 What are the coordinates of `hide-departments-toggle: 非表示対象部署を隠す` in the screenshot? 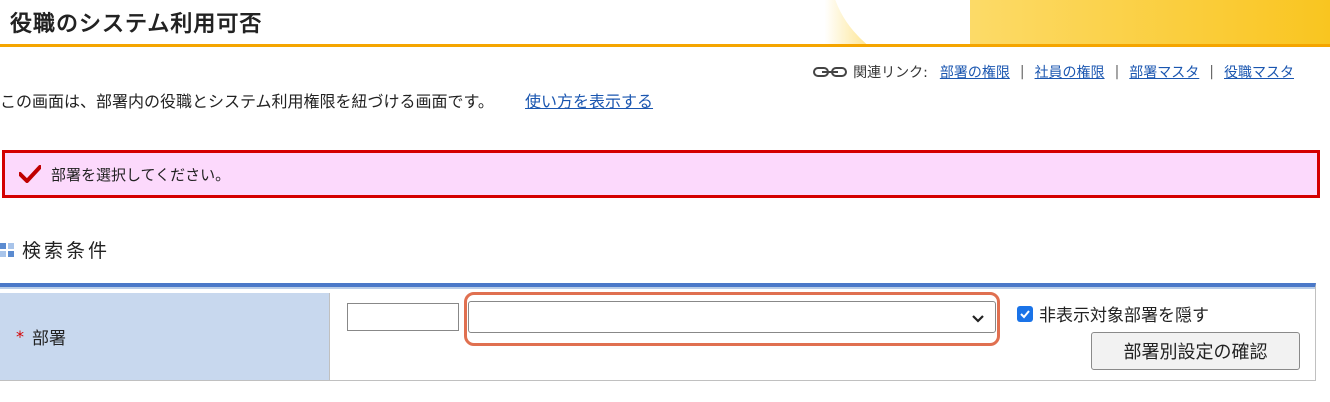 It's located at (1113, 313).